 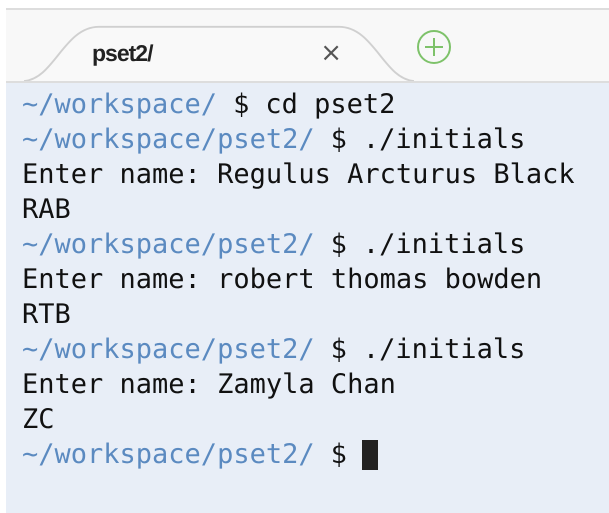 What do you see at coordinates (434, 46) in the screenshot?
I see `add-tab-icon` at bounding box center [434, 46].